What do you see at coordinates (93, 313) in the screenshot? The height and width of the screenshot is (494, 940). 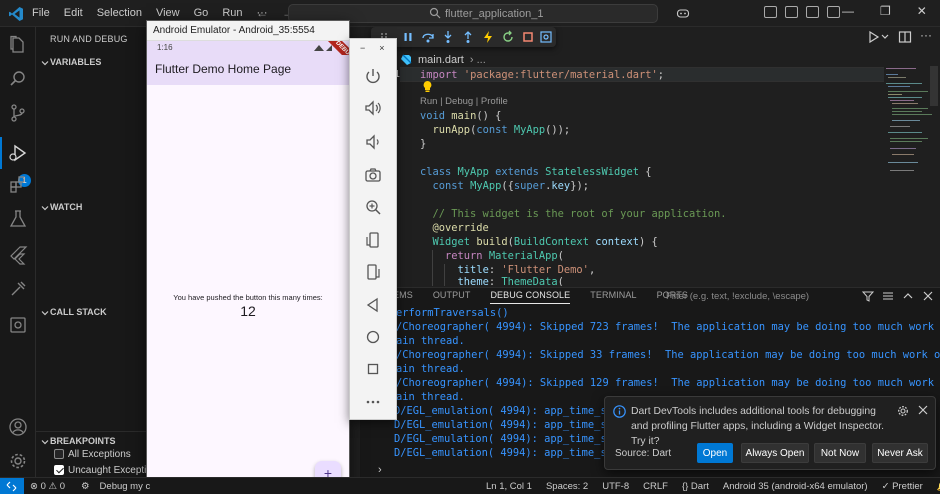 I see `call-stack-section-header: CALL STACK` at bounding box center [93, 313].